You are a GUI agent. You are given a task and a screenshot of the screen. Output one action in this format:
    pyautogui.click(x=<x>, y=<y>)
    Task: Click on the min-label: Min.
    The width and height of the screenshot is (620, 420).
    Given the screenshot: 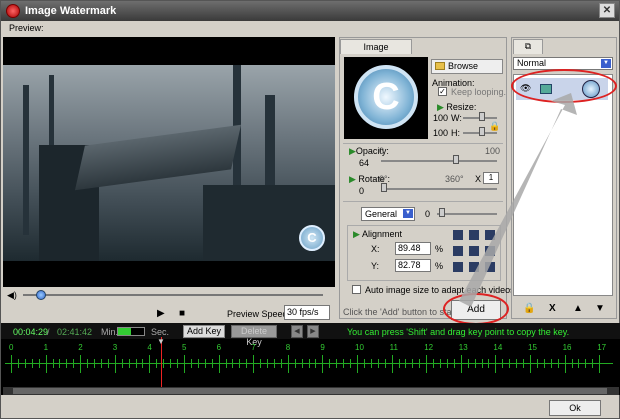 What is the action you would take?
    pyautogui.click(x=110, y=332)
    